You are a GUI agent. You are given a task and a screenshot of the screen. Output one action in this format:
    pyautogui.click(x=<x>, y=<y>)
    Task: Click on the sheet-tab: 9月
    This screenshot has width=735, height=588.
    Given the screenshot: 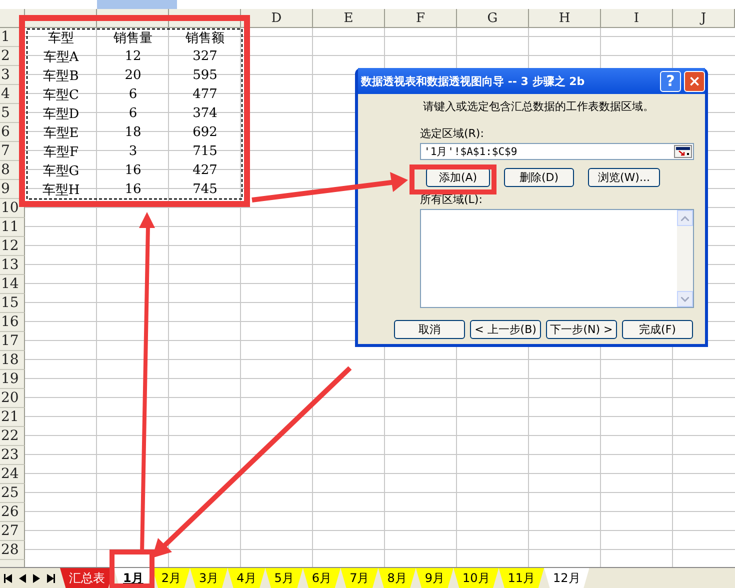 What is the action you would take?
    pyautogui.click(x=435, y=578)
    